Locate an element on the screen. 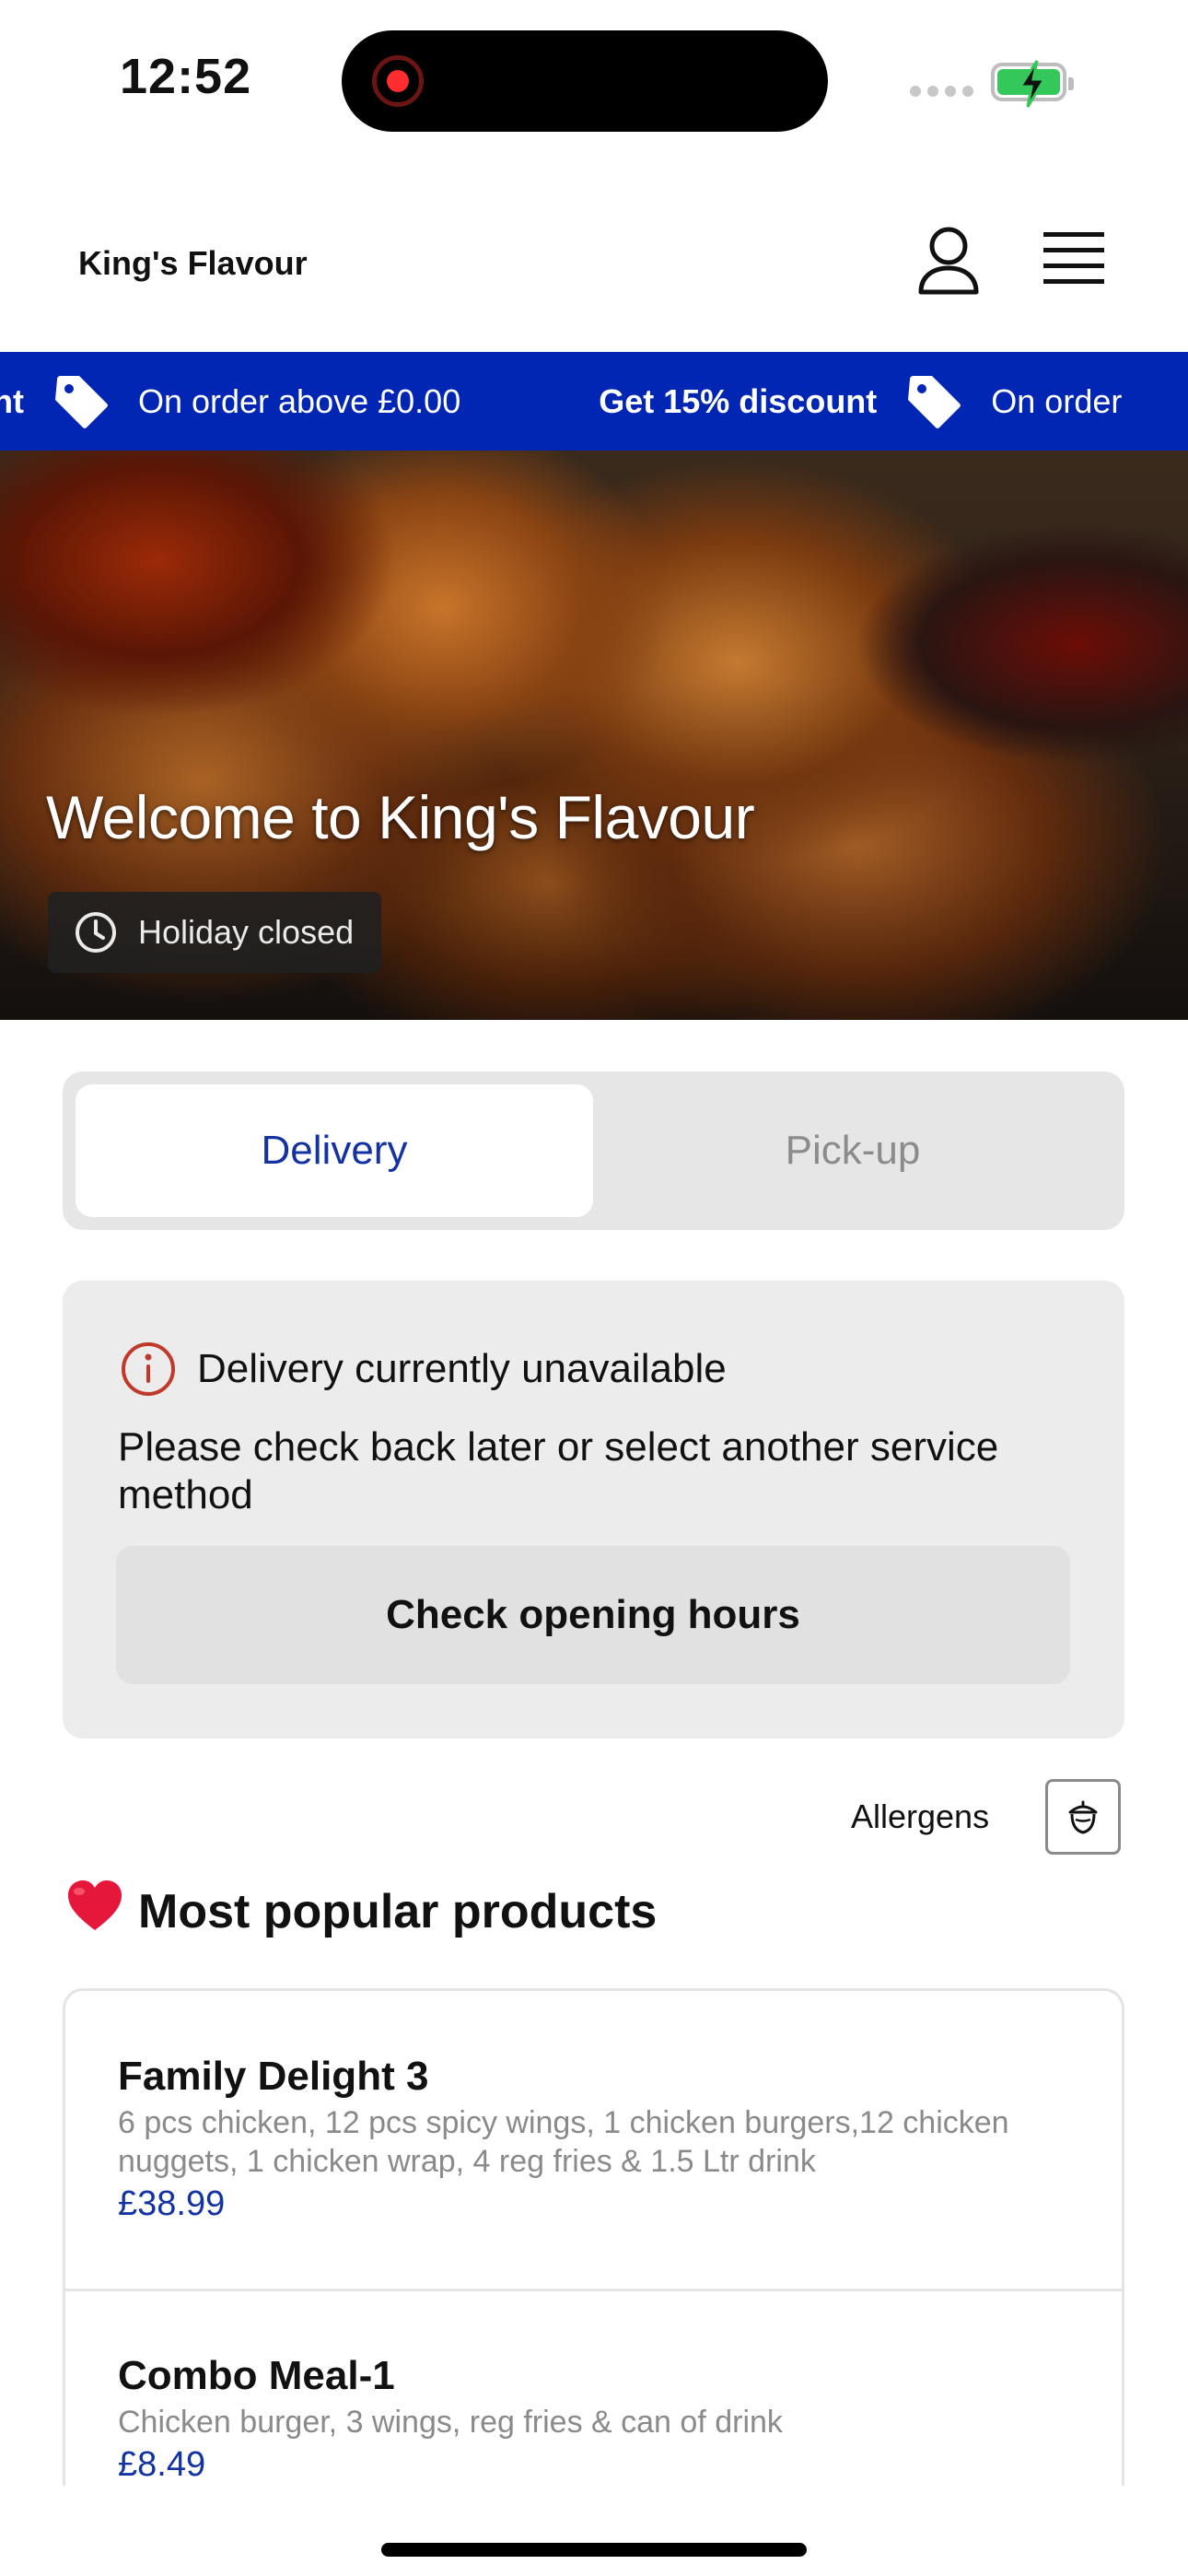 The width and height of the screenshot is (1188, 2576). promo-headline: Get 15% discount is located at coordinates (738, 400).